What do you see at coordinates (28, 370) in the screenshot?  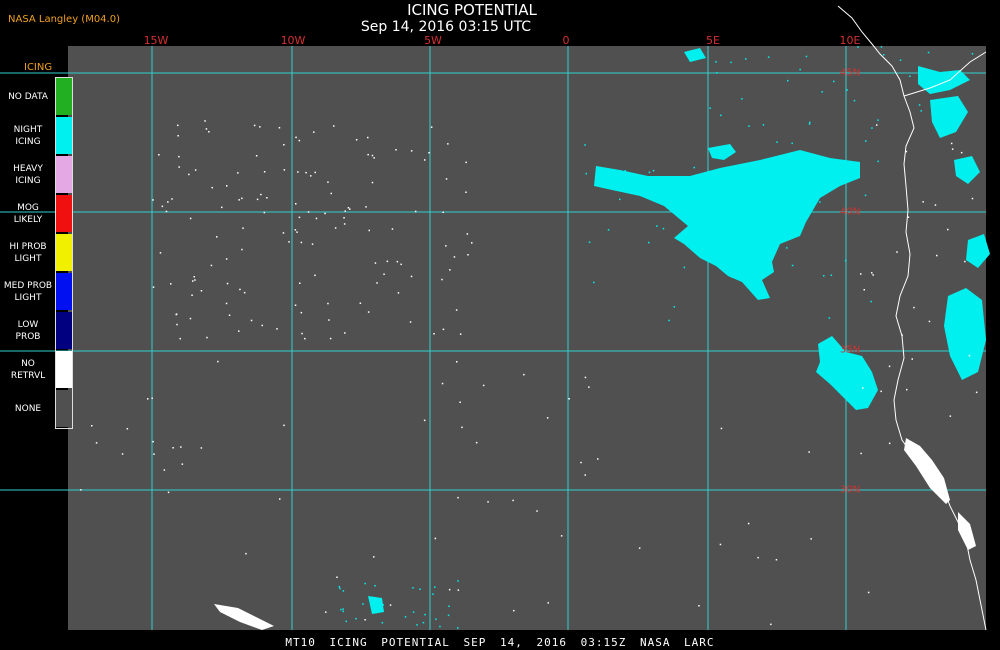 I see `legend-label: NO RETRVL` at bounding box center [28, 370].